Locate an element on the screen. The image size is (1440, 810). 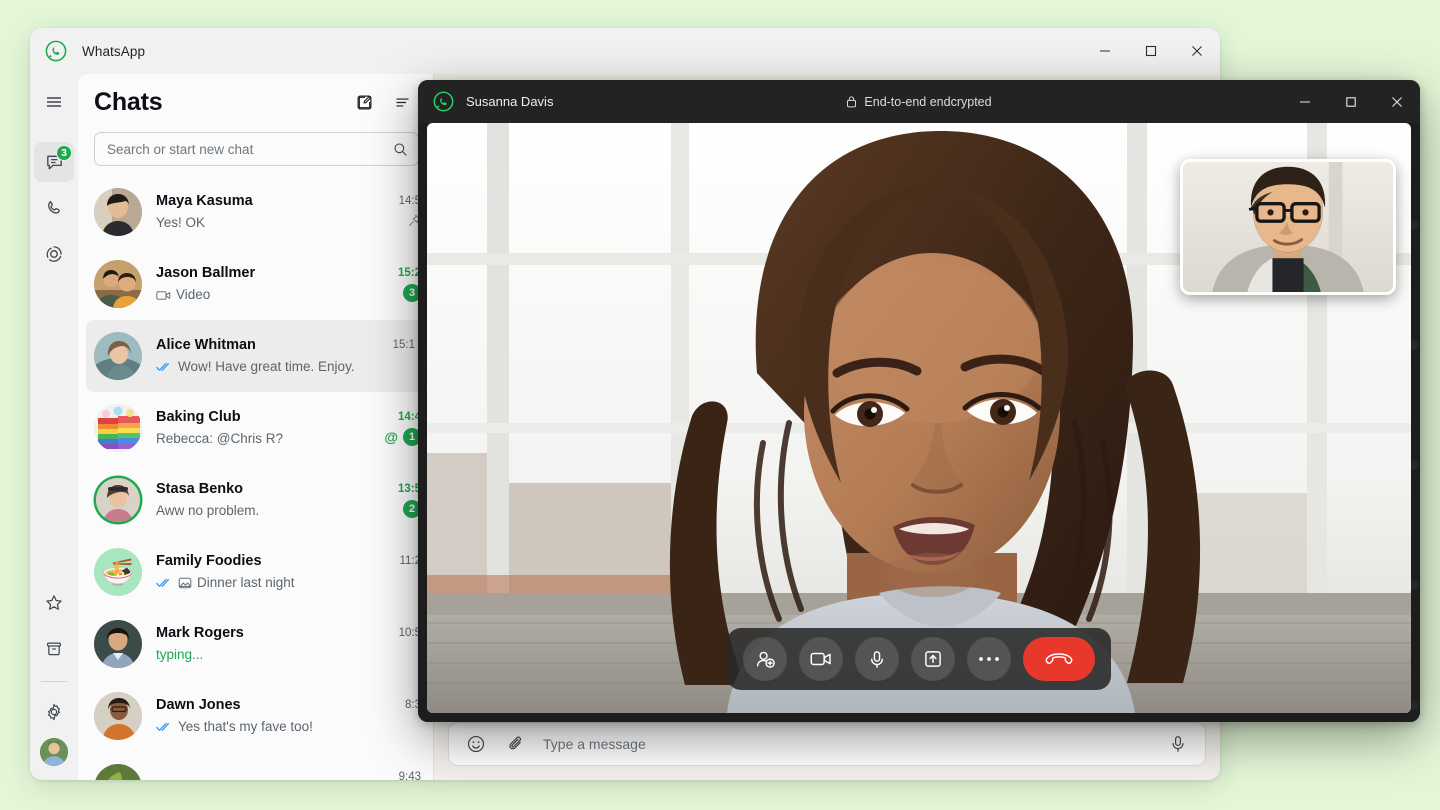
contact-name: Baking Club is located at coordinates (198, 417).